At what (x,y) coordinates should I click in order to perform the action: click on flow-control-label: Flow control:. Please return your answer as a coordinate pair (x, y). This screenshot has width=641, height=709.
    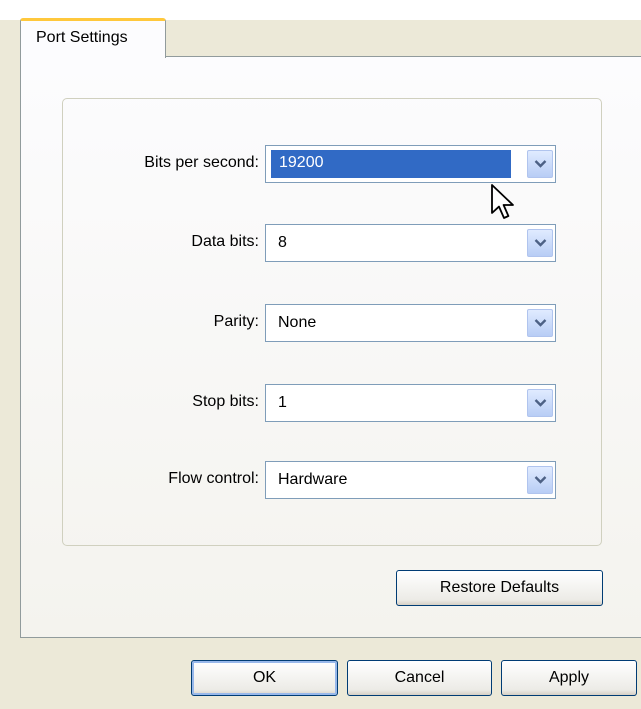
    Looking at the image, I should click on (213, 478).